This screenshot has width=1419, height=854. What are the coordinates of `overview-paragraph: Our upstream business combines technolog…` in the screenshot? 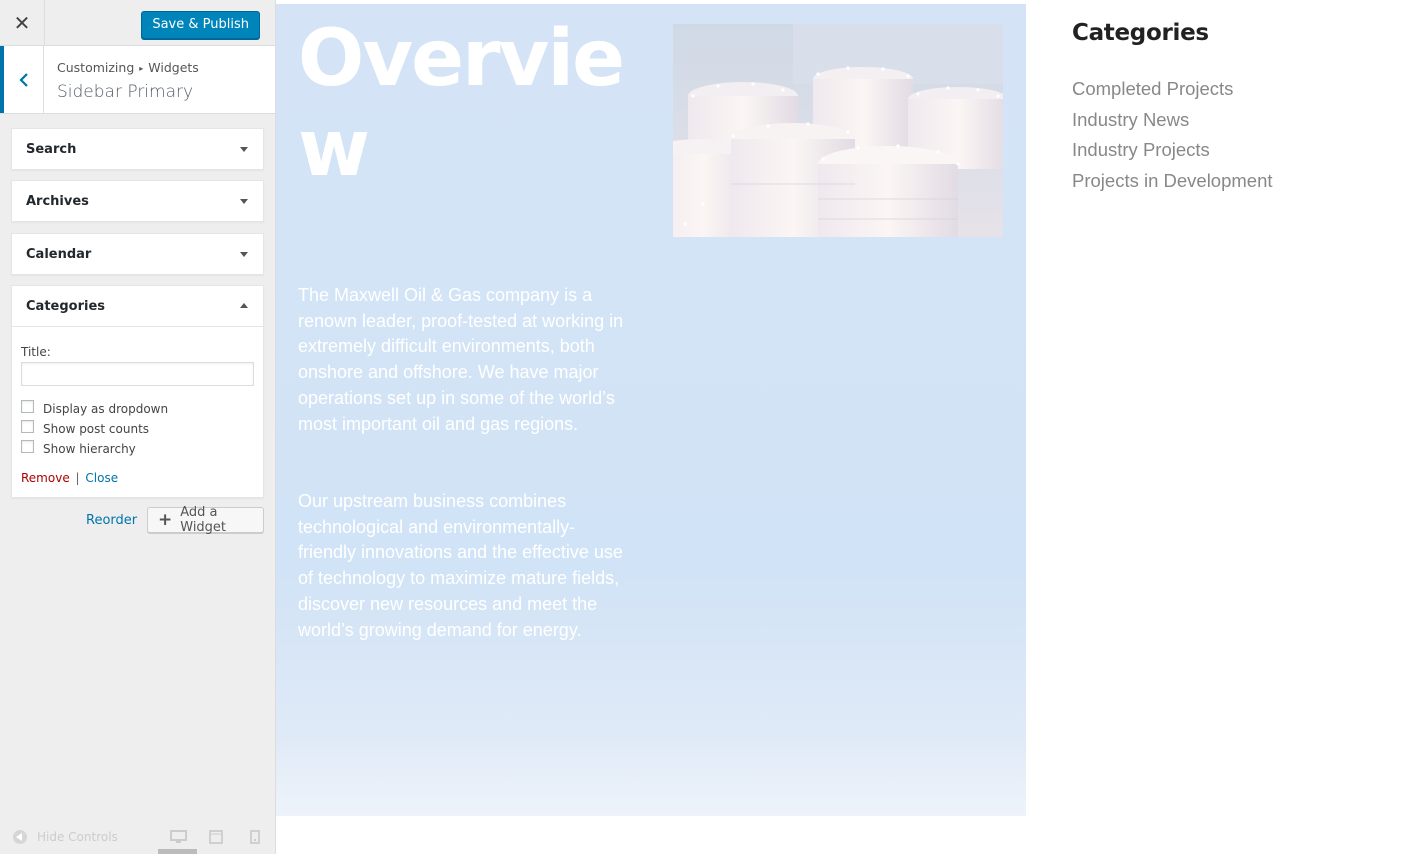 It's located at (460, 565).